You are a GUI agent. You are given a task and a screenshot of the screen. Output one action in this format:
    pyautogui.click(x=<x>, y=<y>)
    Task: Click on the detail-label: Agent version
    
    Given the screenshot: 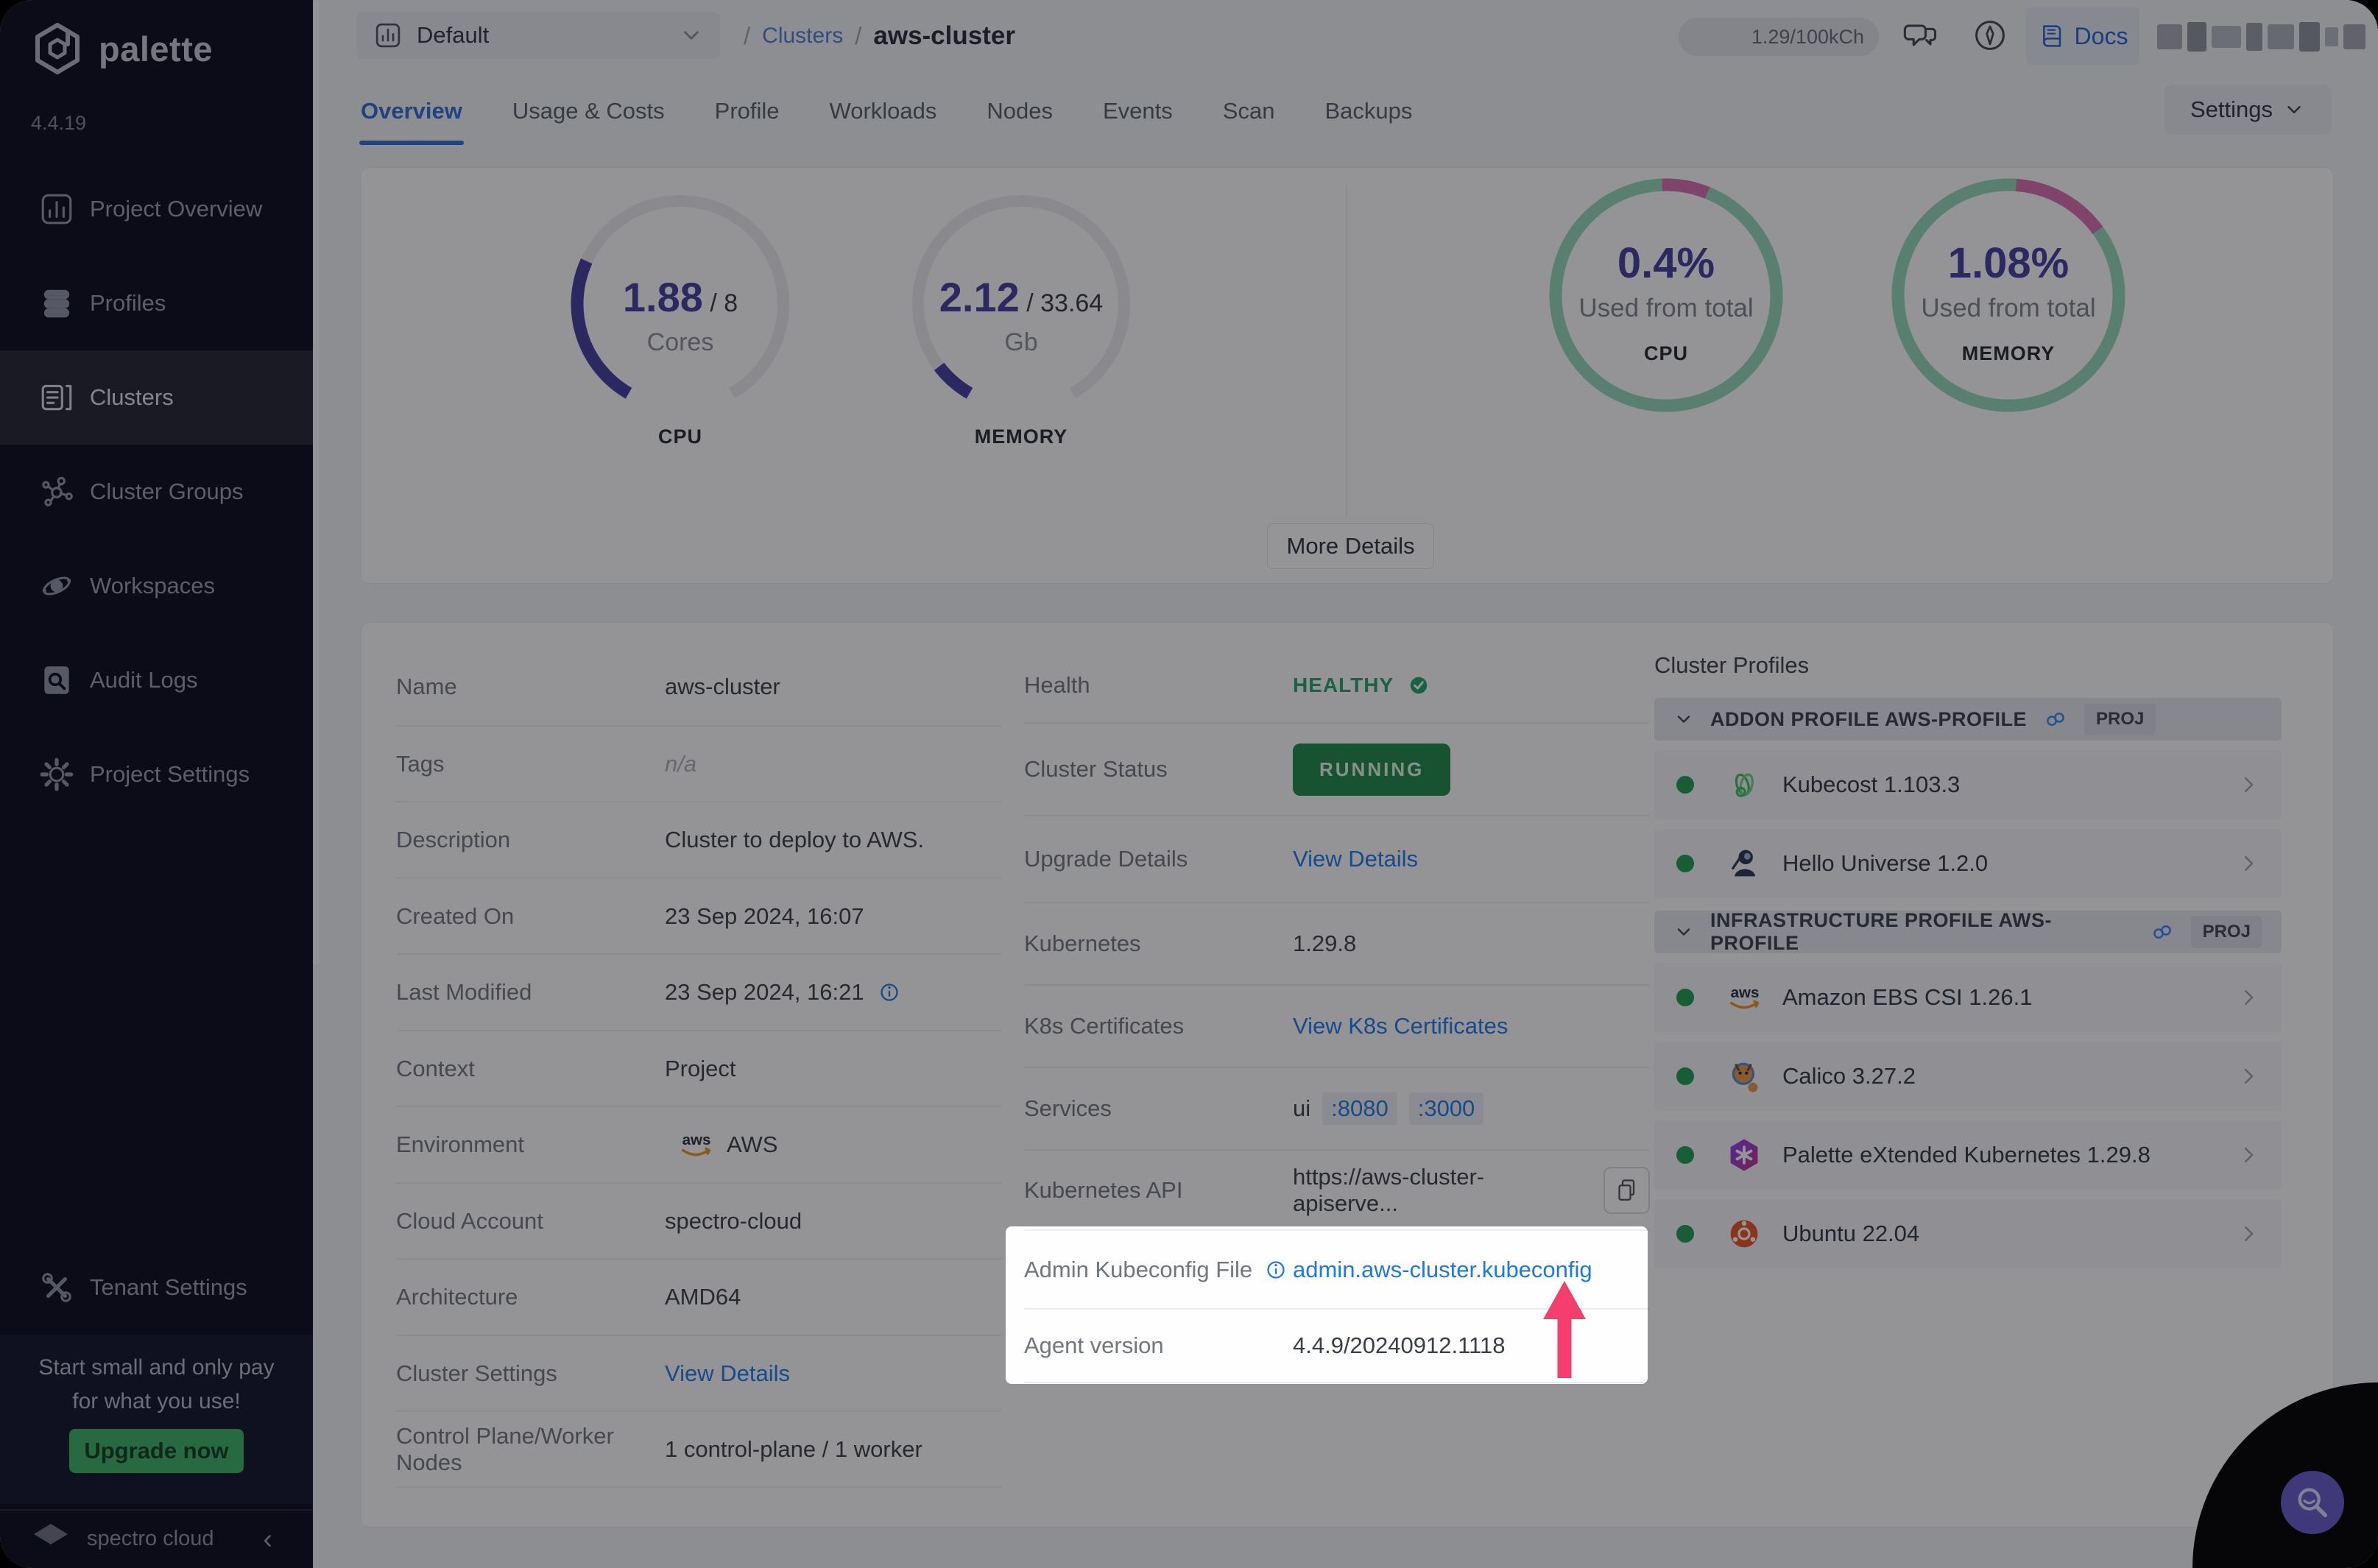 What is the action you would take?
    pyautogui.click(x=1094, y=1345)
    